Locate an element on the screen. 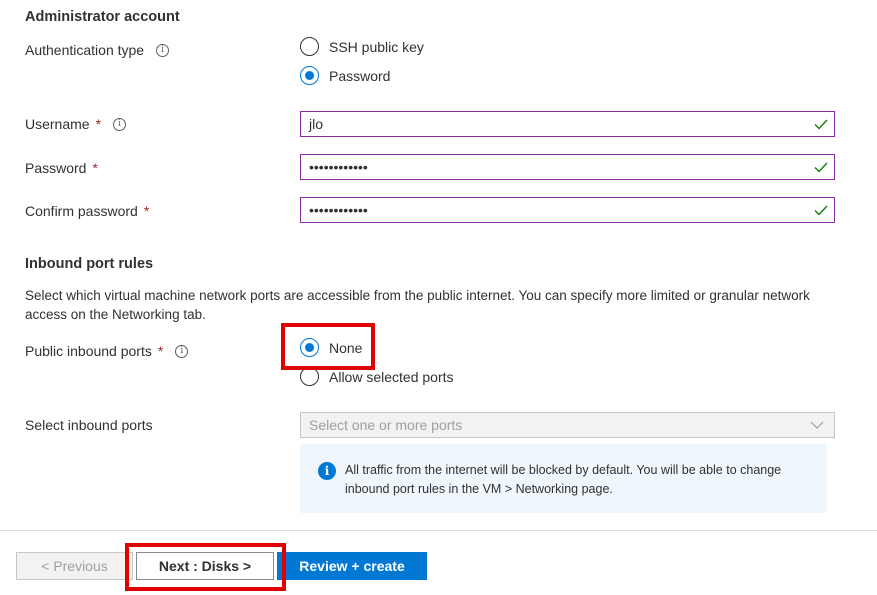 The image size is (877, 595). public-ports-label: Public inbound ports * i is located at coordinates (107, 351).